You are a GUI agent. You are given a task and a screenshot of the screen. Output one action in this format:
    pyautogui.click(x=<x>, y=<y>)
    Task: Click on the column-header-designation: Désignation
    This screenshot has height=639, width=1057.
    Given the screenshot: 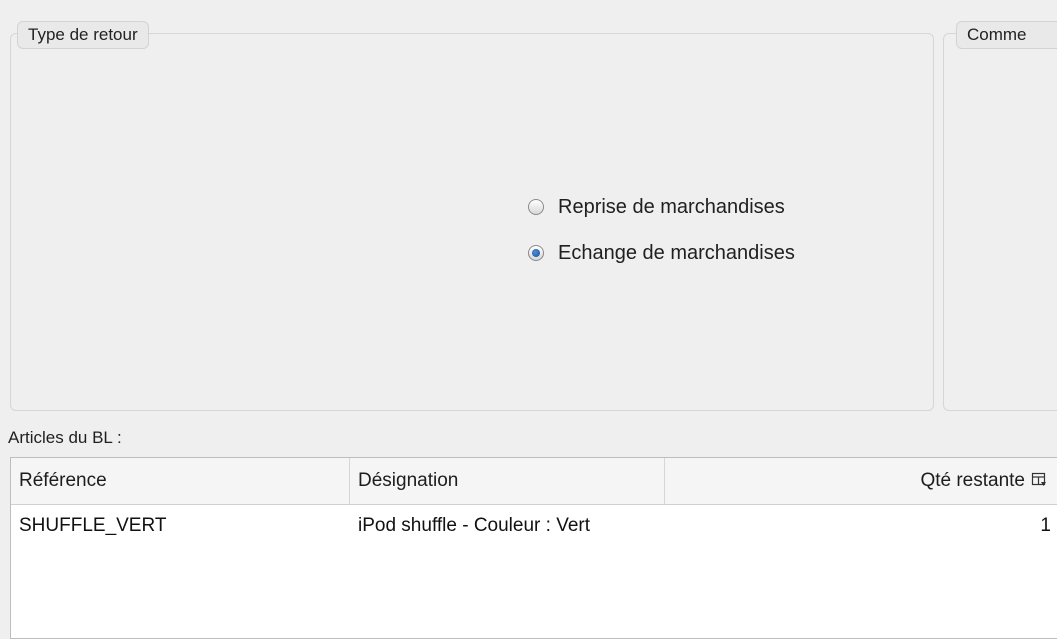 What is the action you would take?
    pyautogui.click(x=511, y=481)
    